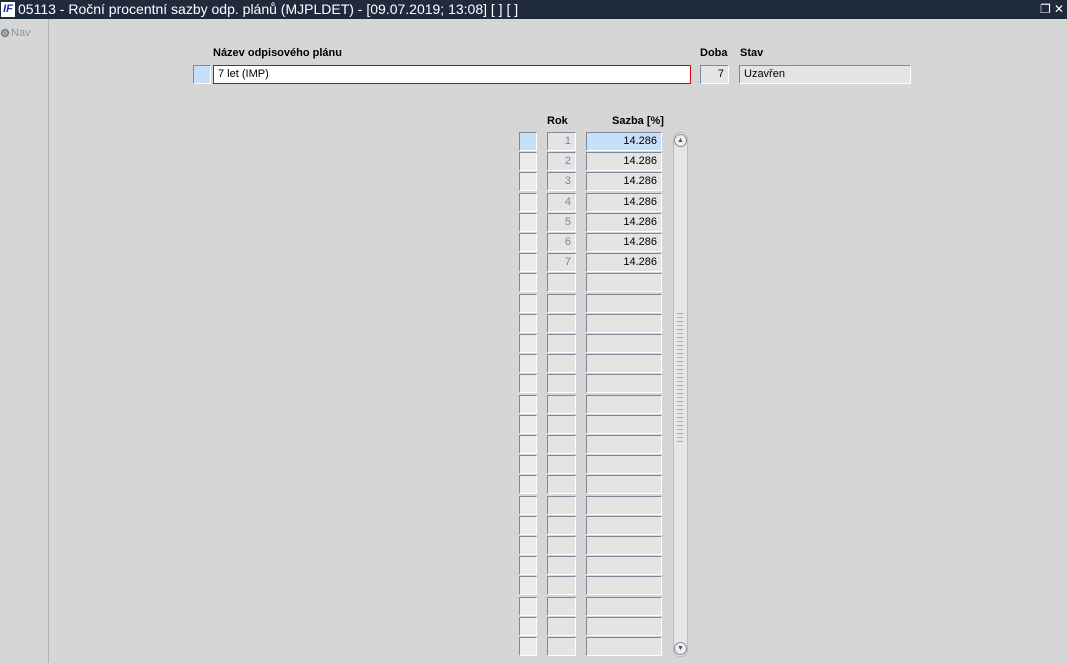 The height and width of the screenshot is (663, 1067). Describe the element at coordinates (680, 378) in the screenshot. I see `scroll-thumb` at that location.